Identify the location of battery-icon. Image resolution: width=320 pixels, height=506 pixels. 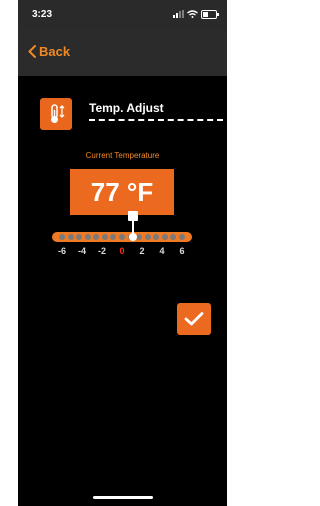
(210, 14).